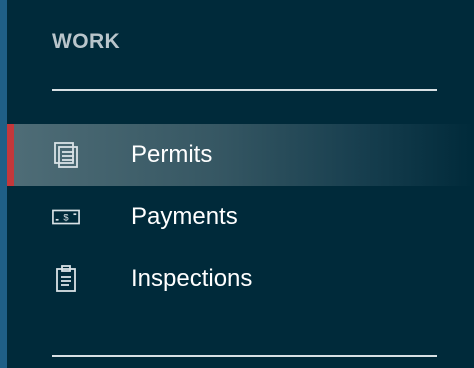  Describe the element at coordinates (244, 356) in the screenshot. I see `divider-bottom` at that location.